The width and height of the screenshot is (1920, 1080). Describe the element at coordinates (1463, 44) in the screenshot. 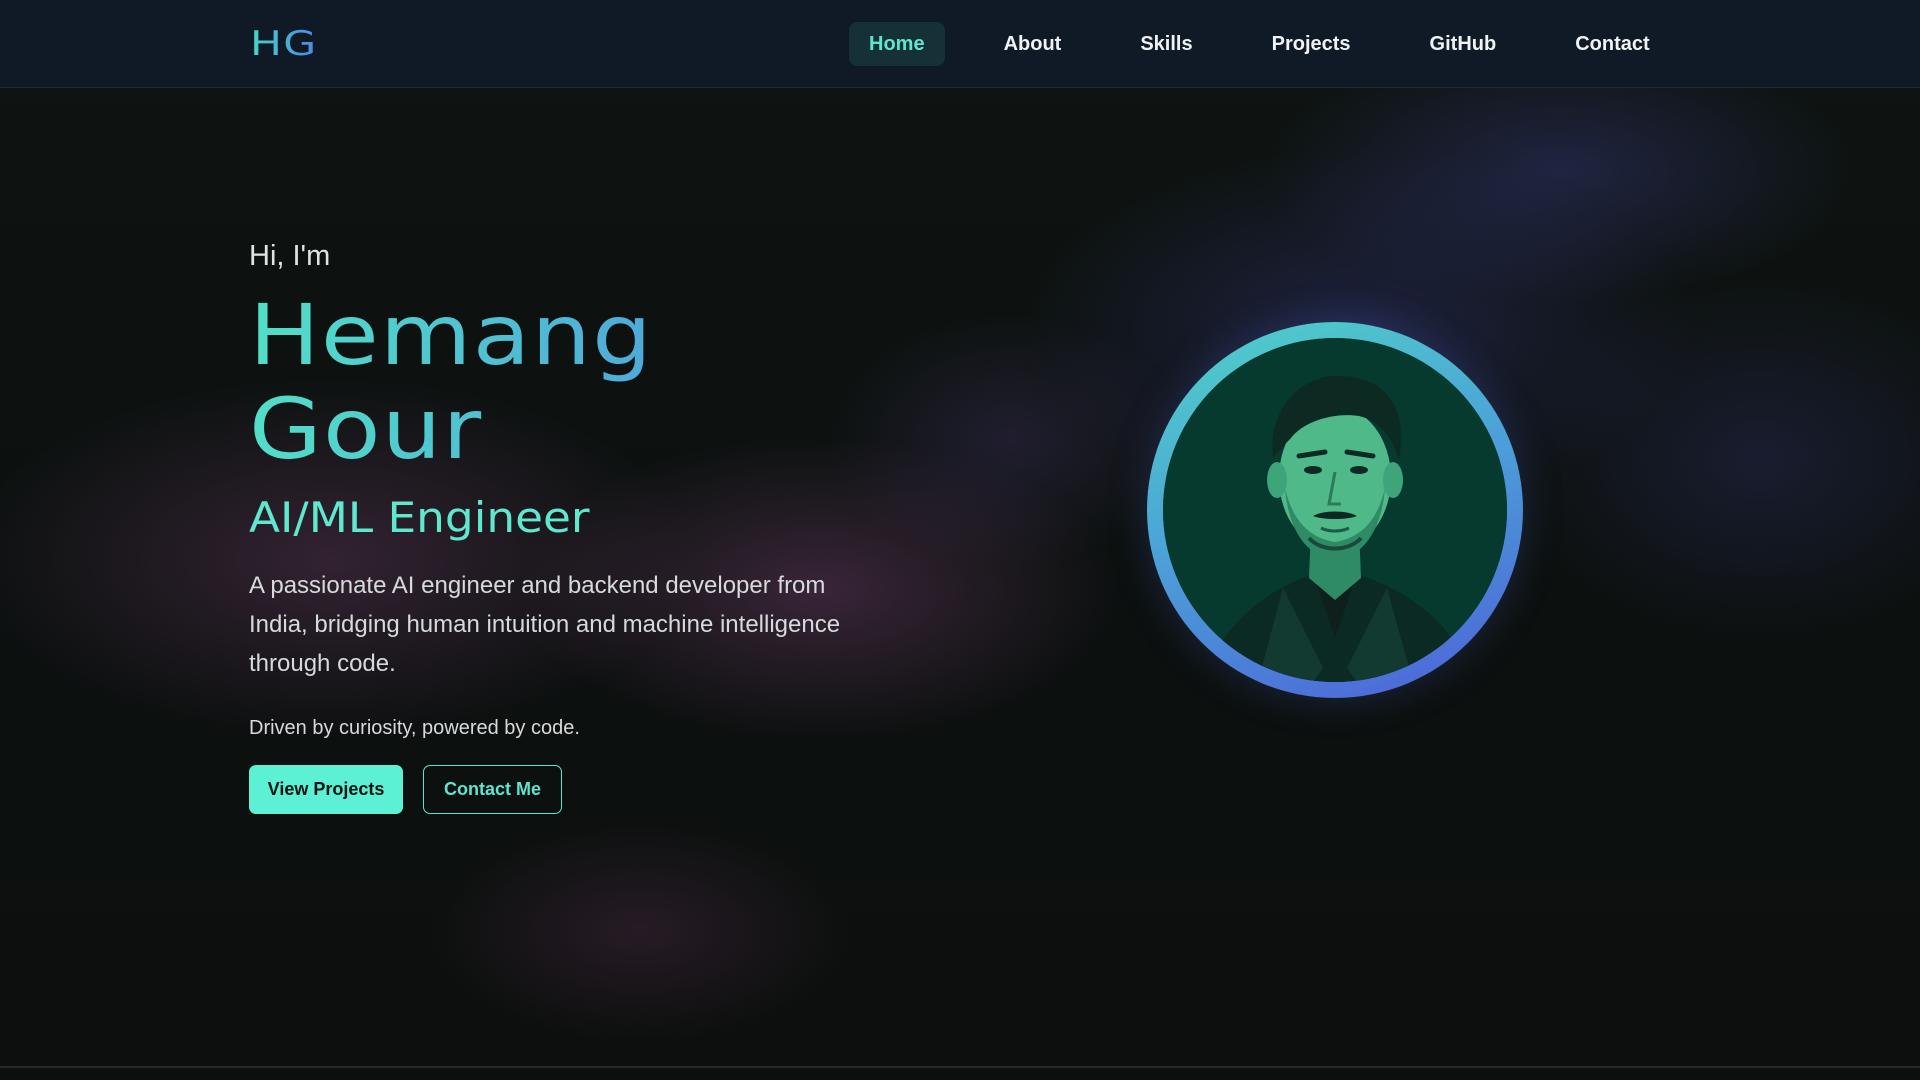

I see `nav-link-github: GitHub` at that location.